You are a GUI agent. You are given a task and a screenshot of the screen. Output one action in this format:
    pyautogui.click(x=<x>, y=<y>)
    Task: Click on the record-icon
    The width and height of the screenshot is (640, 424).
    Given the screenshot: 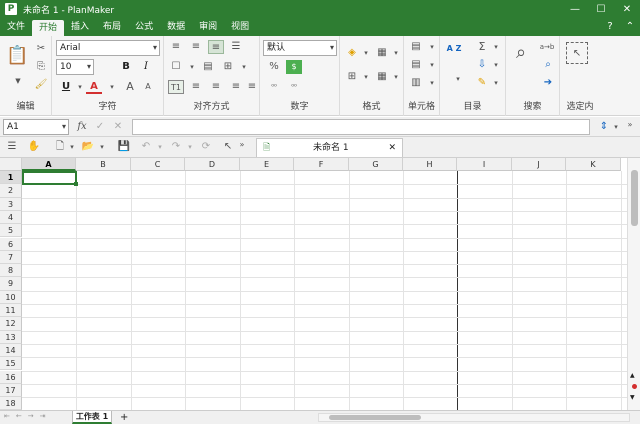 What is the action you would take?
    pyautogui.click(x=634, y=386)
    